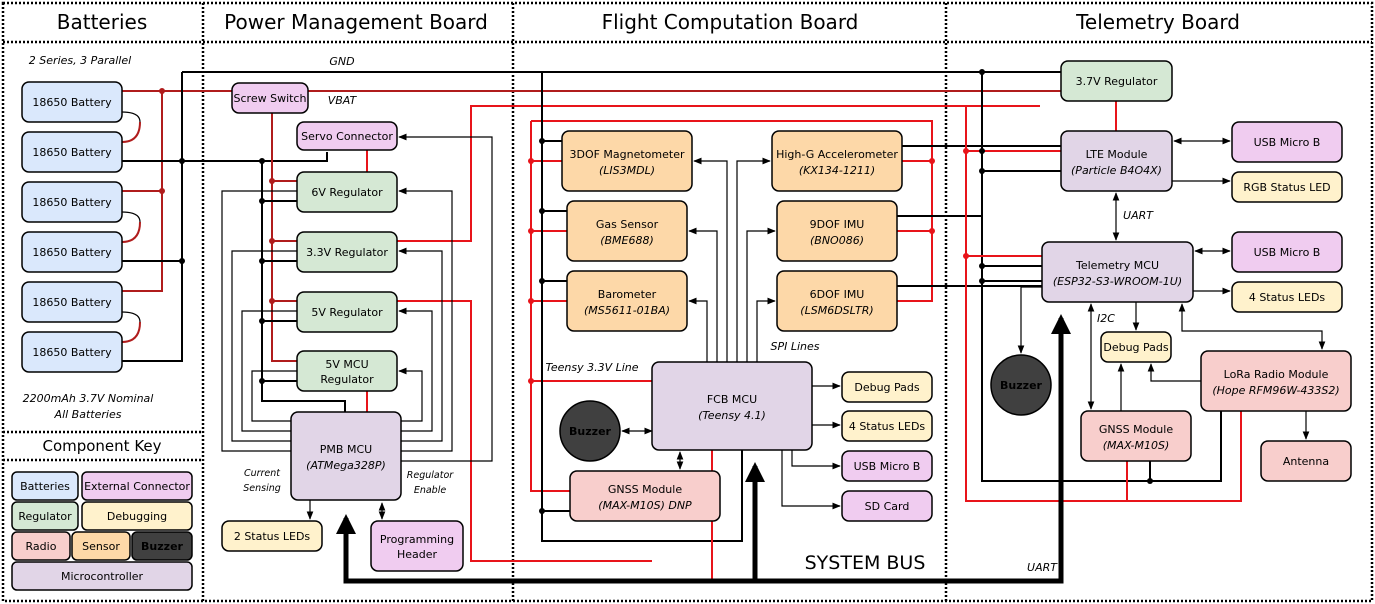 Image resolution: width=1375 pixels, height=604 pixels. Describe the element at coordinates (1287, 297) in the screenshot. I see `node-tled: 4 Status LEDs` at that location.